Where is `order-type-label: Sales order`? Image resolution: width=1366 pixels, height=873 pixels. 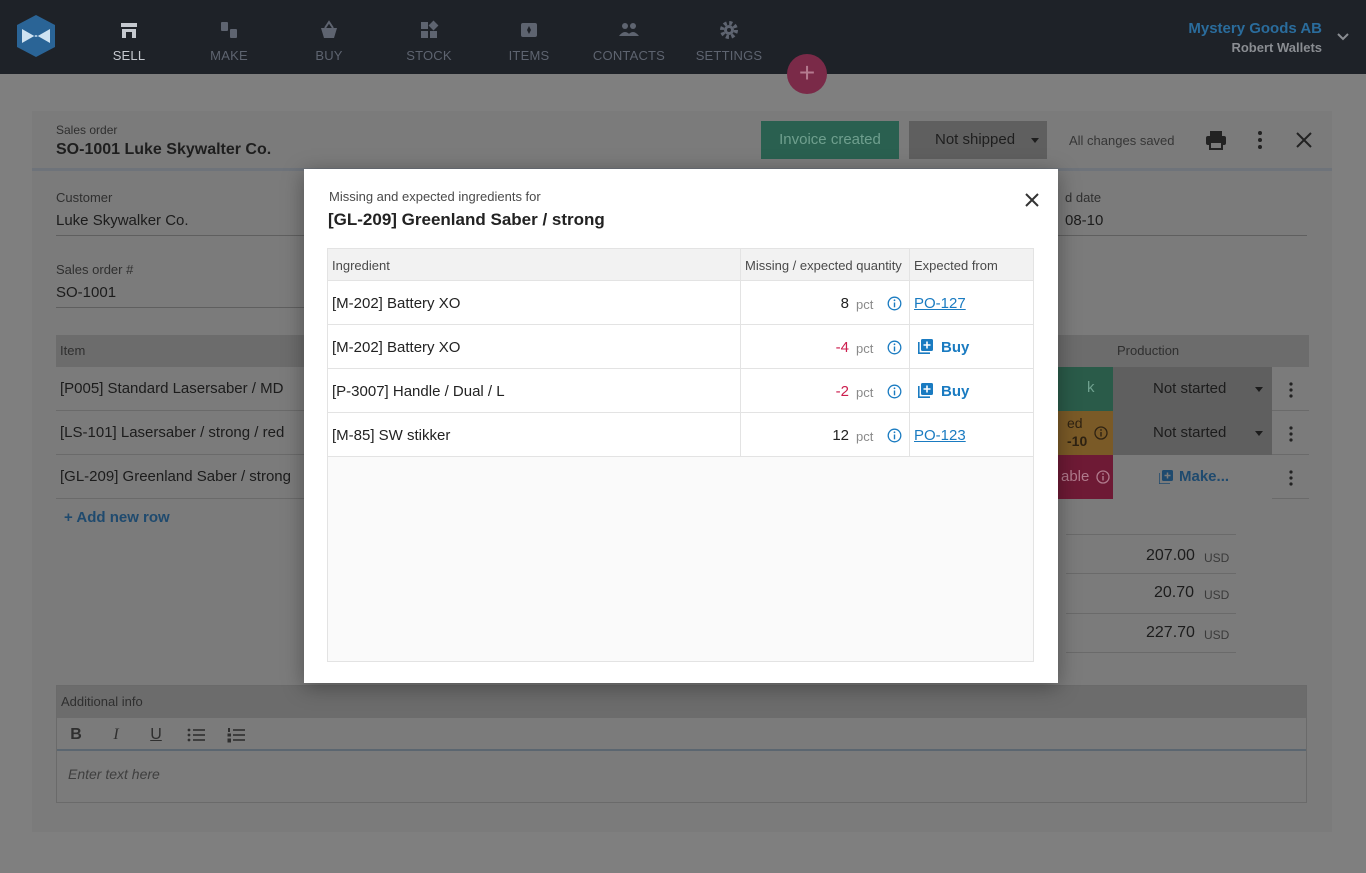
order-type-label: Sales order is located at coordinates (87, 130).